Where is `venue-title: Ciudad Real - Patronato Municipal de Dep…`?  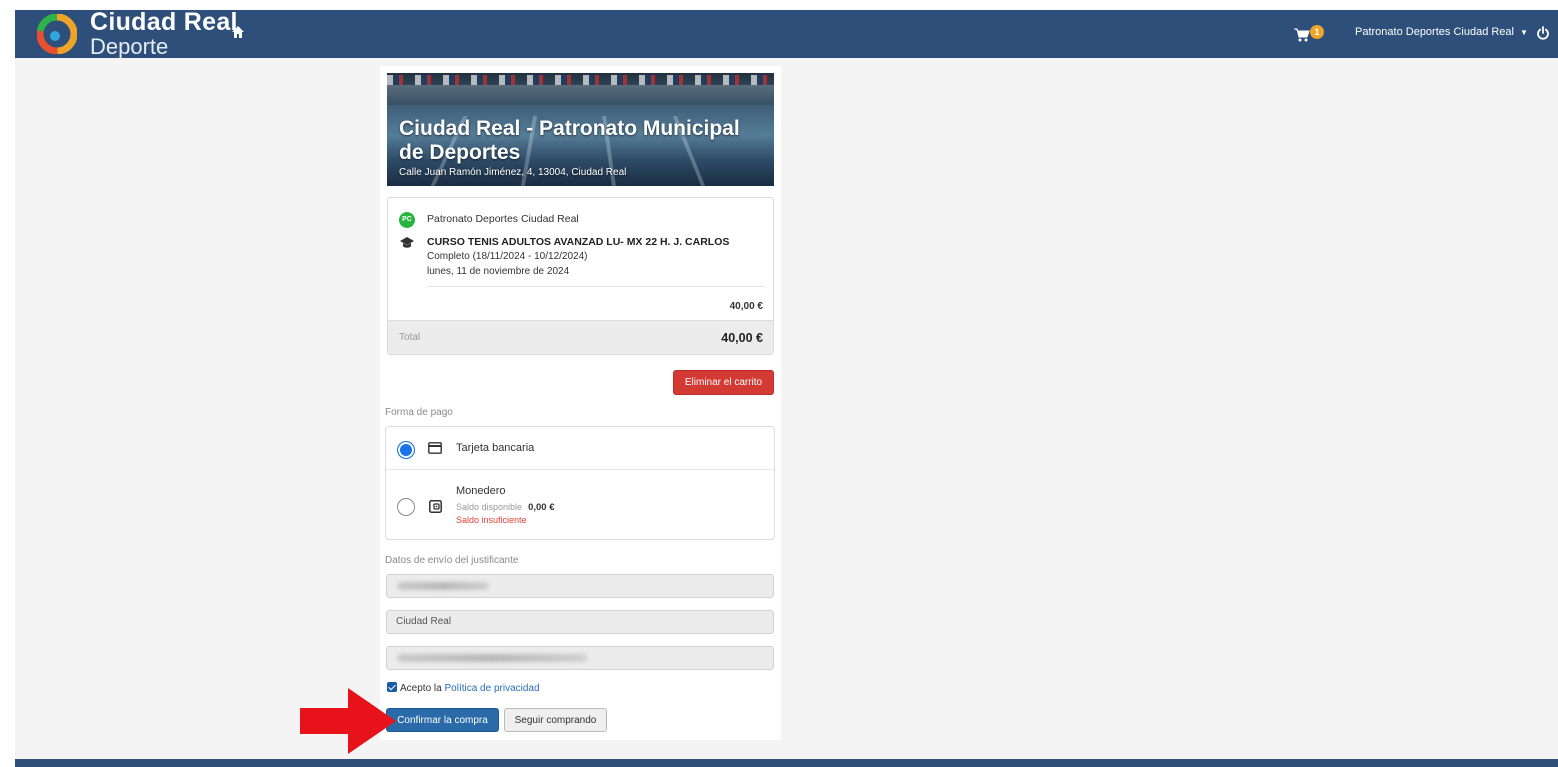 venue-title: Ciudad Real - Patronato Municipal de Dep… is located at coordinates (569, 140).